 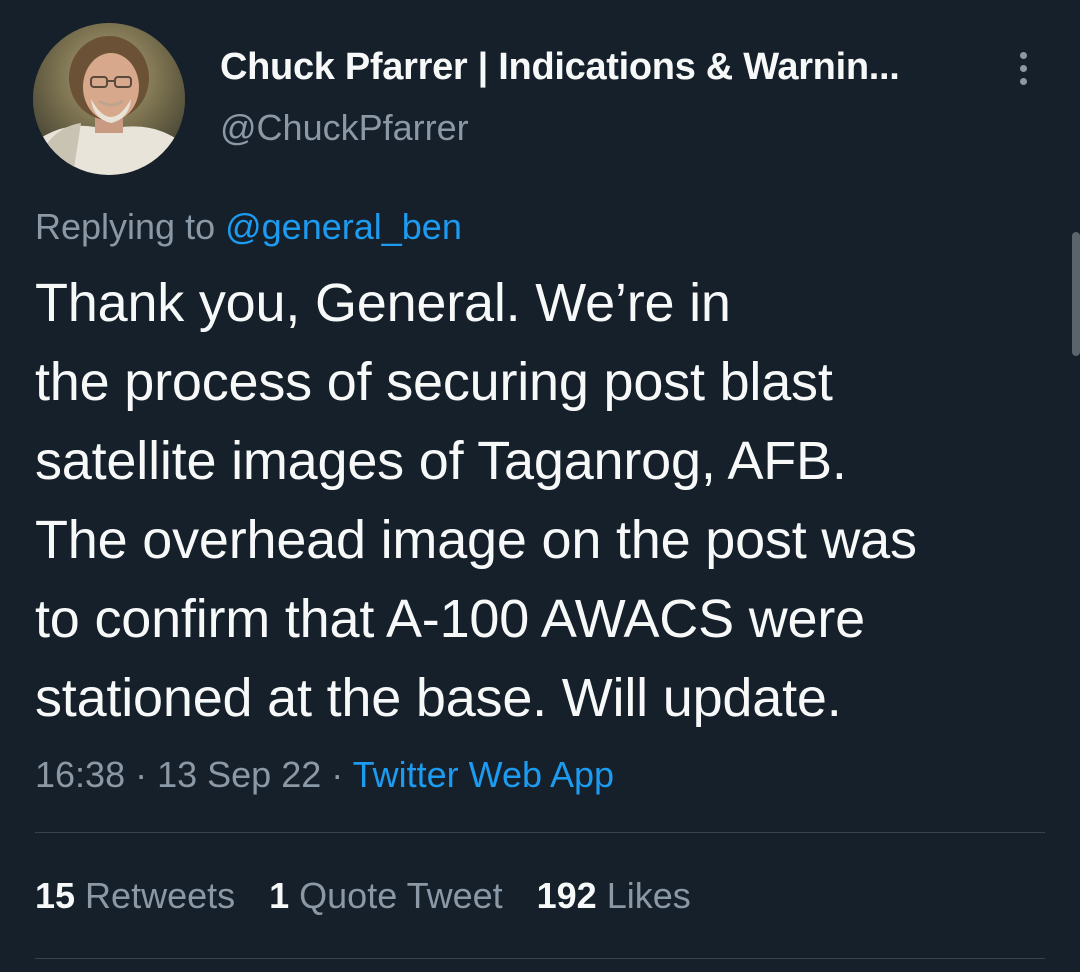 What do you see at coordinates (55, 895) in the screenshot?
I see `retweets-count: 15` at bounding box center [55, 895].